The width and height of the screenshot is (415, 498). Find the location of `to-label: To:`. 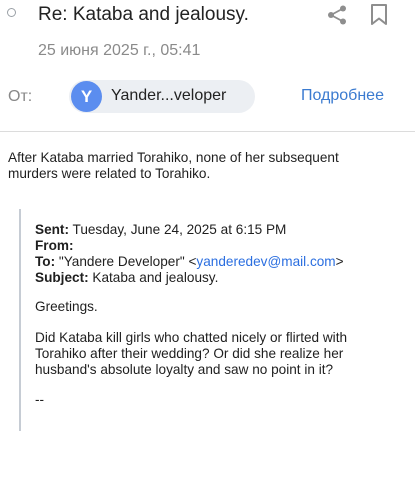

to-label: To: is located at coordinates (45, 261).